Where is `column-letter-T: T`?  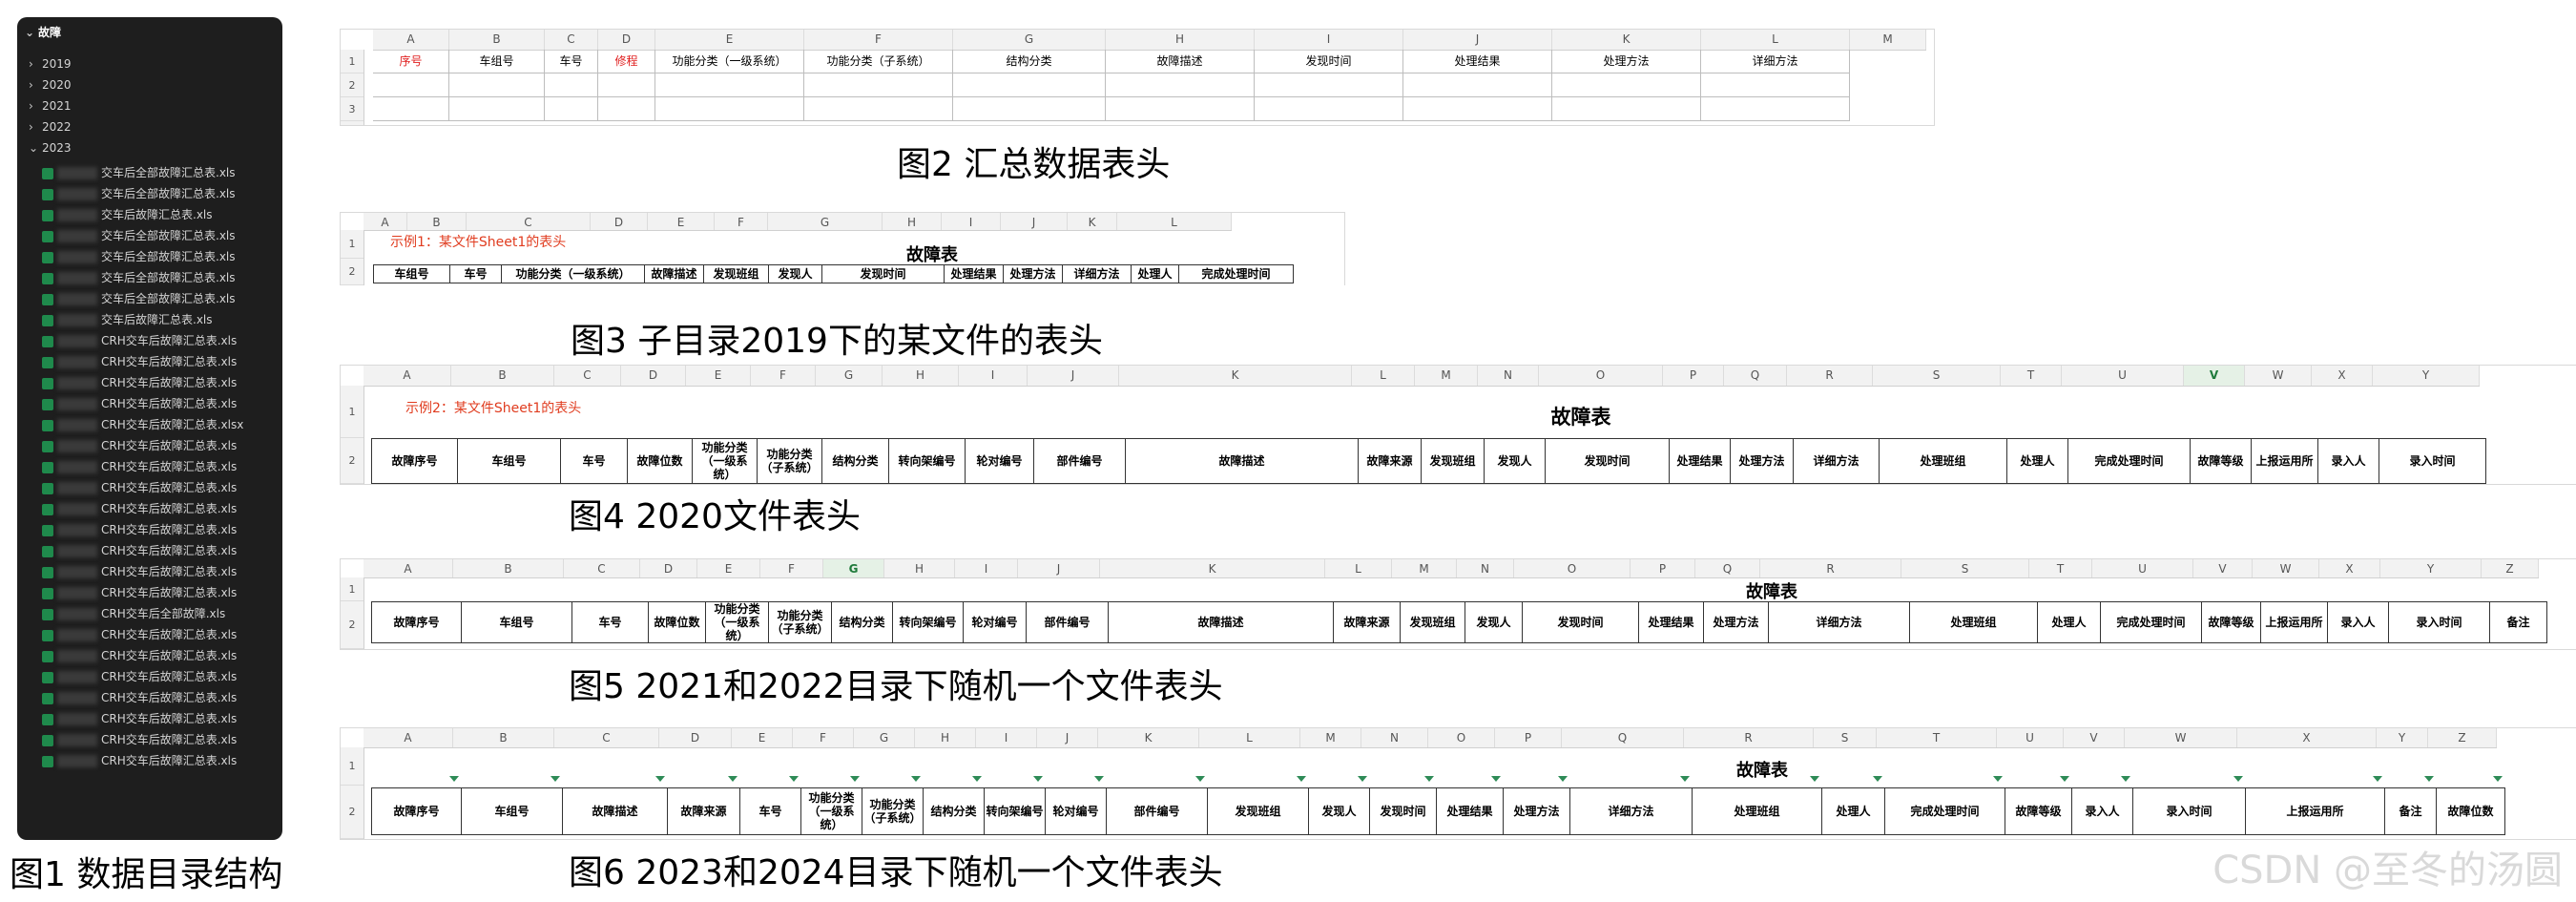
column-letter-T: T is located at coordinates (1937, 737).